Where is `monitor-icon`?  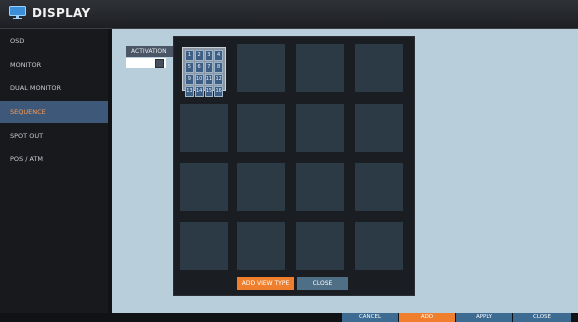
monitor-icon is located at coordinates (17, 12).